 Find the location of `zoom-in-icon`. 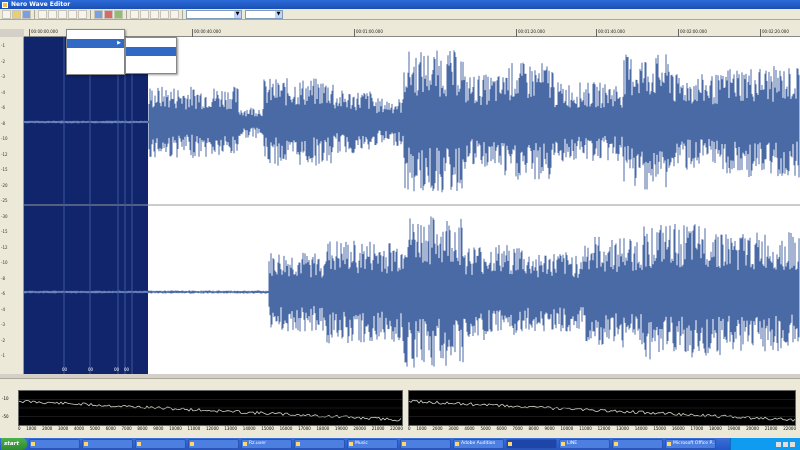

zoom-in-icon is located at coordinates (134, 14).